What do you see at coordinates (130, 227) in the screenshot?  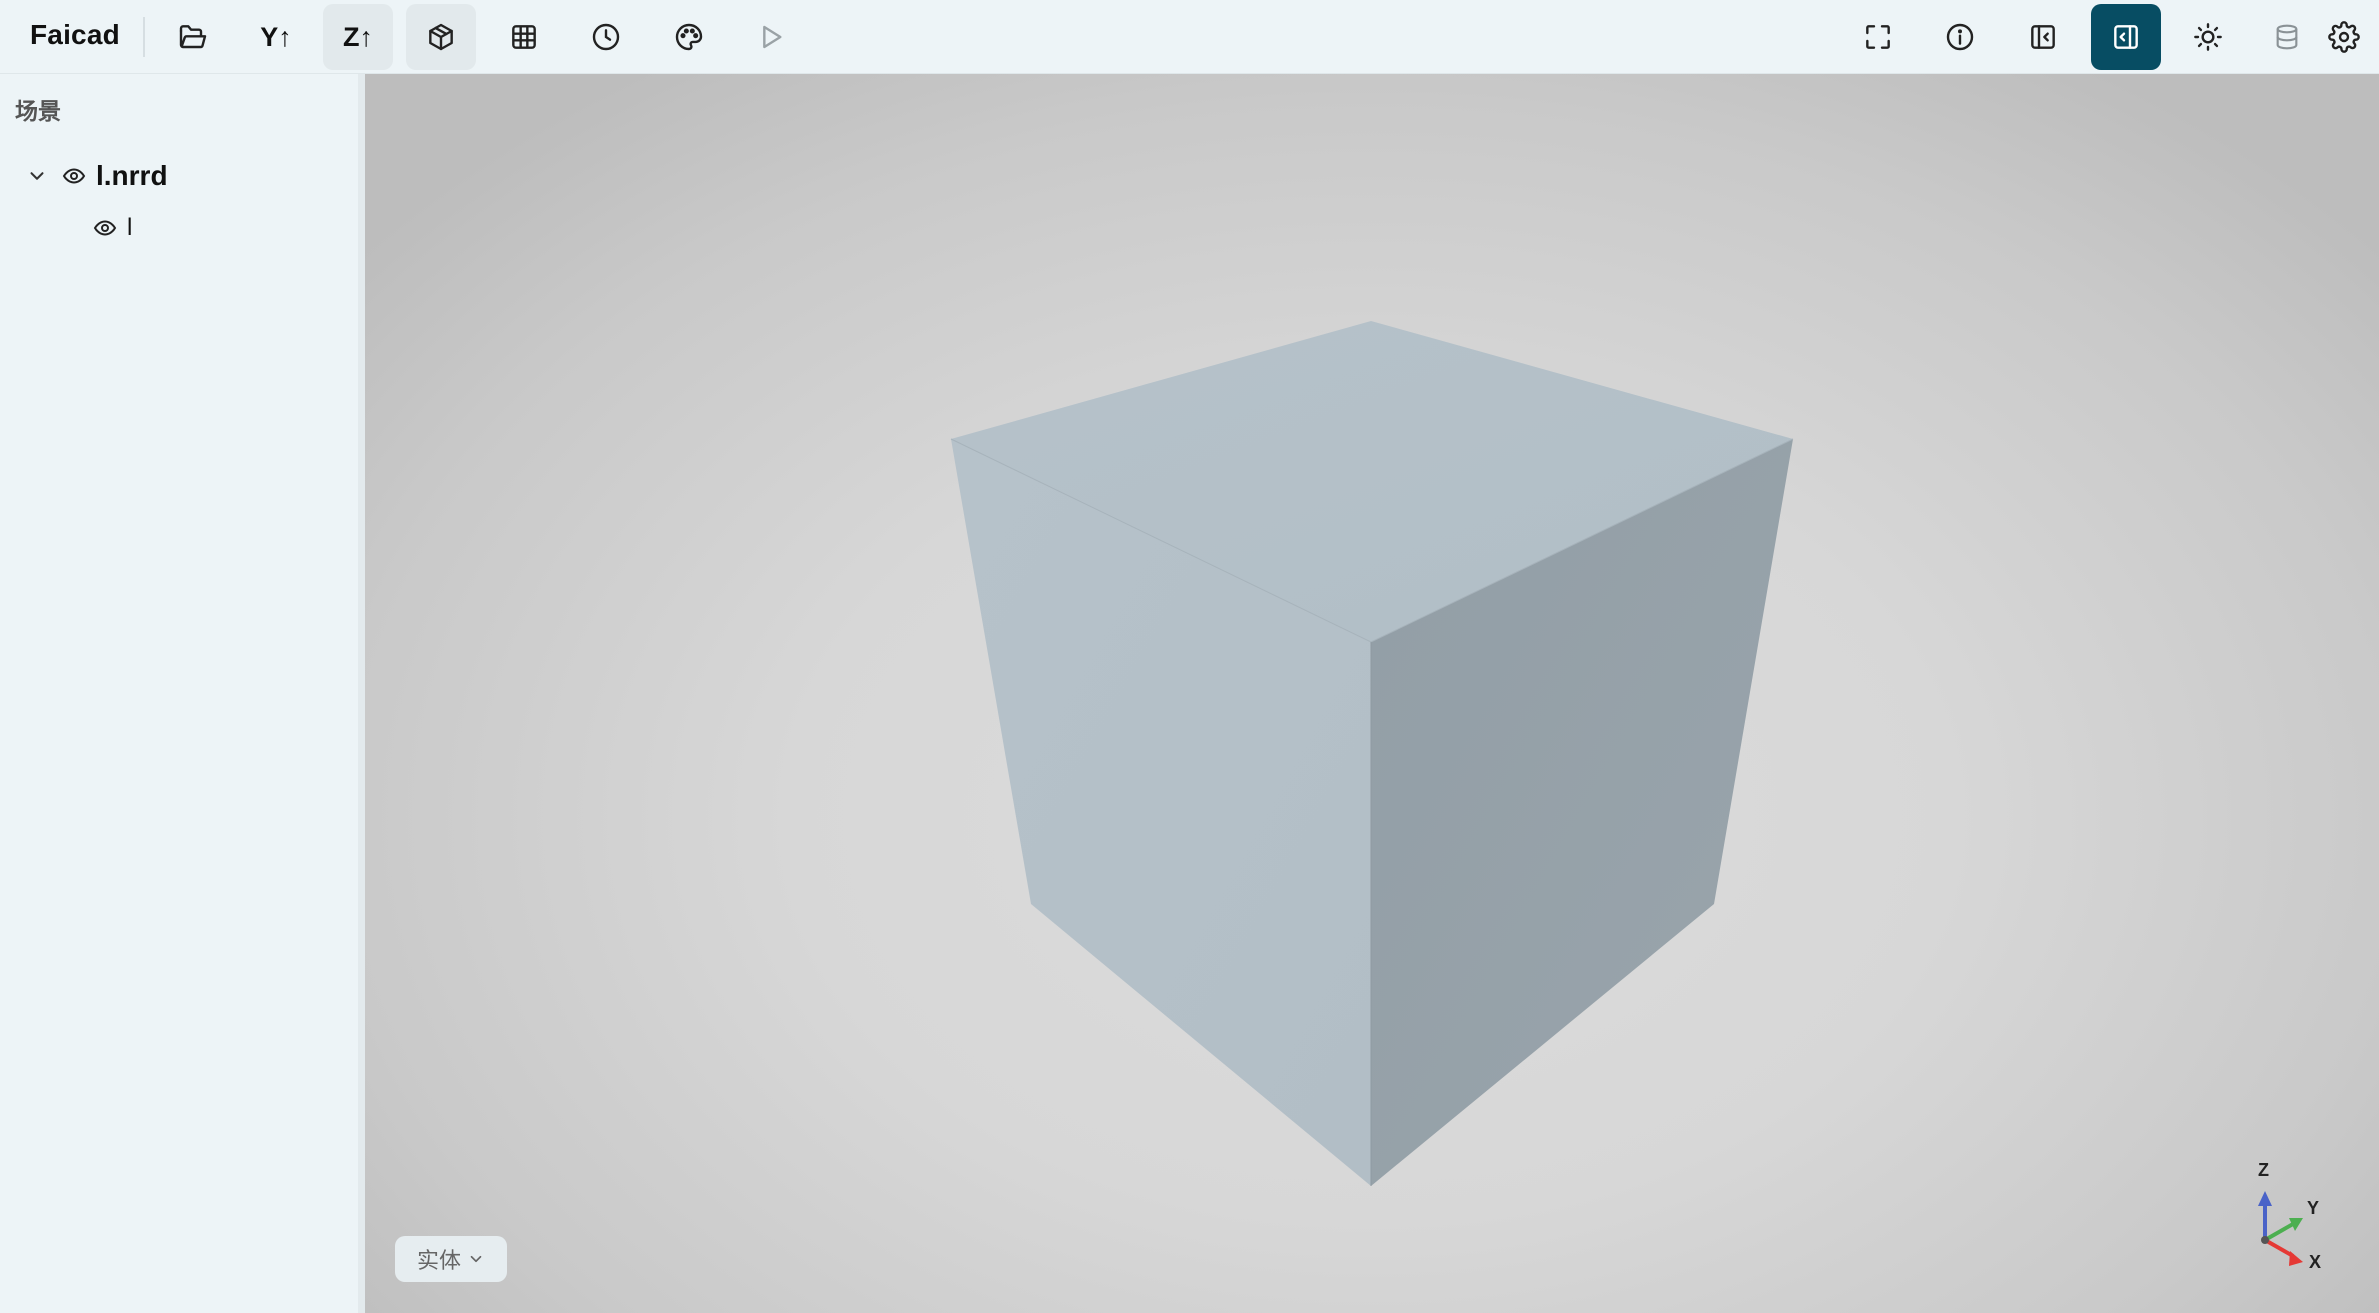 I see `tree-item-label: l` at bounding box center [130, 227].